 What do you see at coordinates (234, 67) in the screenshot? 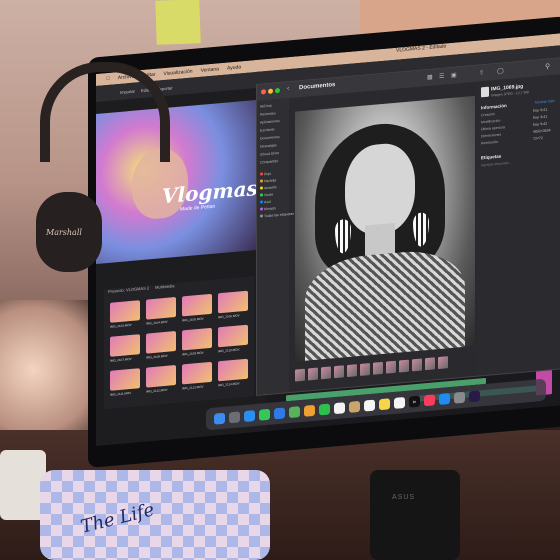
I see `menu-item: Ayuda` at bounding box center [234, 67].